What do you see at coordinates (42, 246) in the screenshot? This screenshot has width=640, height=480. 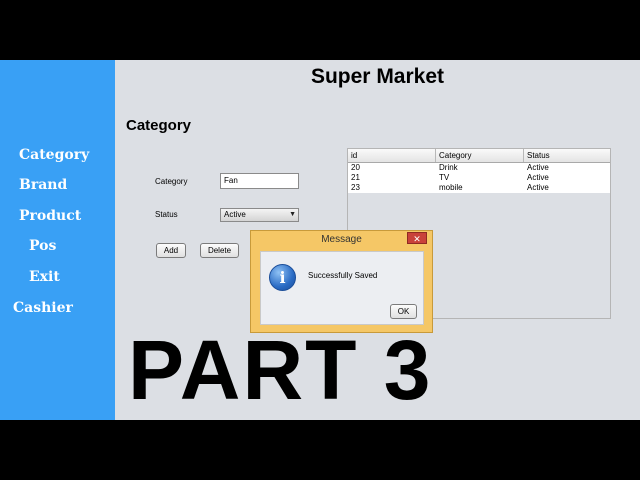 I see `sidebar-item-pos: Pos` at bounding box center [42, 246].